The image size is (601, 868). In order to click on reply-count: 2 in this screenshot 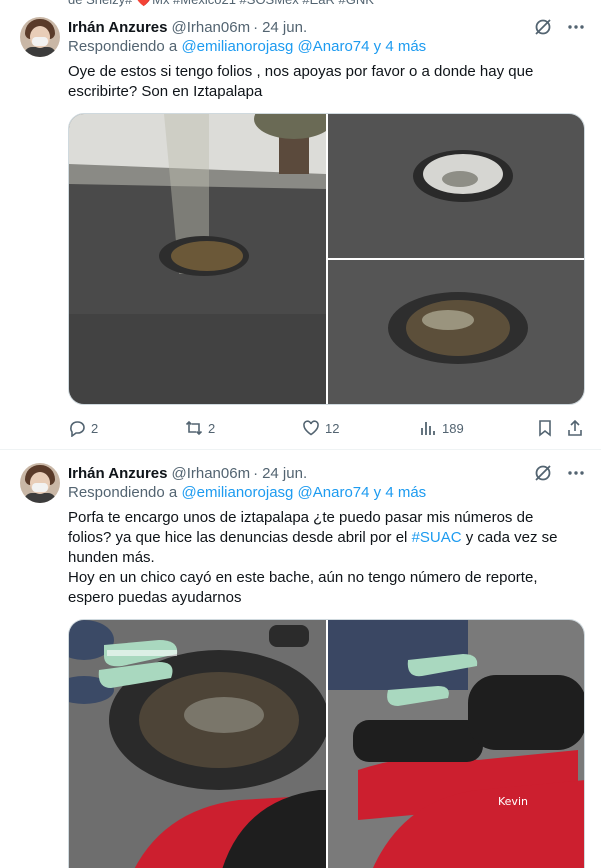, I will do `click(95, 428)`.